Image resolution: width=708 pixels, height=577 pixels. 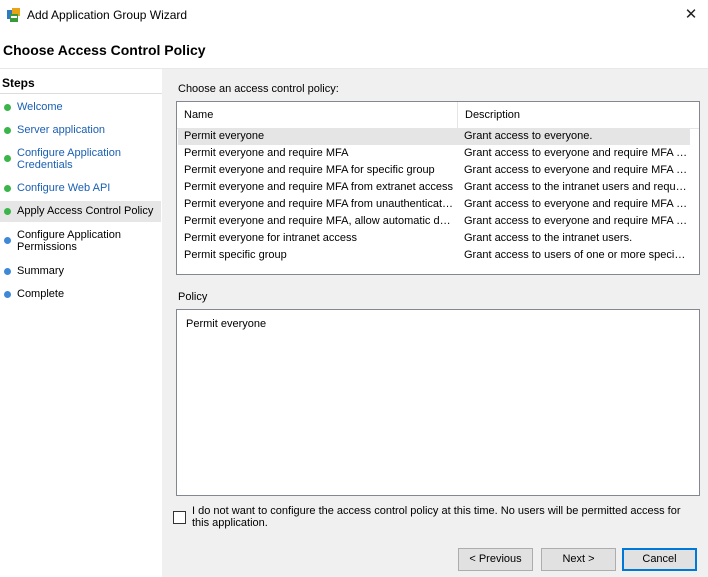 What do you see at coordinates (64, 188) in the screenshot?
I see `step-label: Configure Web API` at bounding box center [64, 188].